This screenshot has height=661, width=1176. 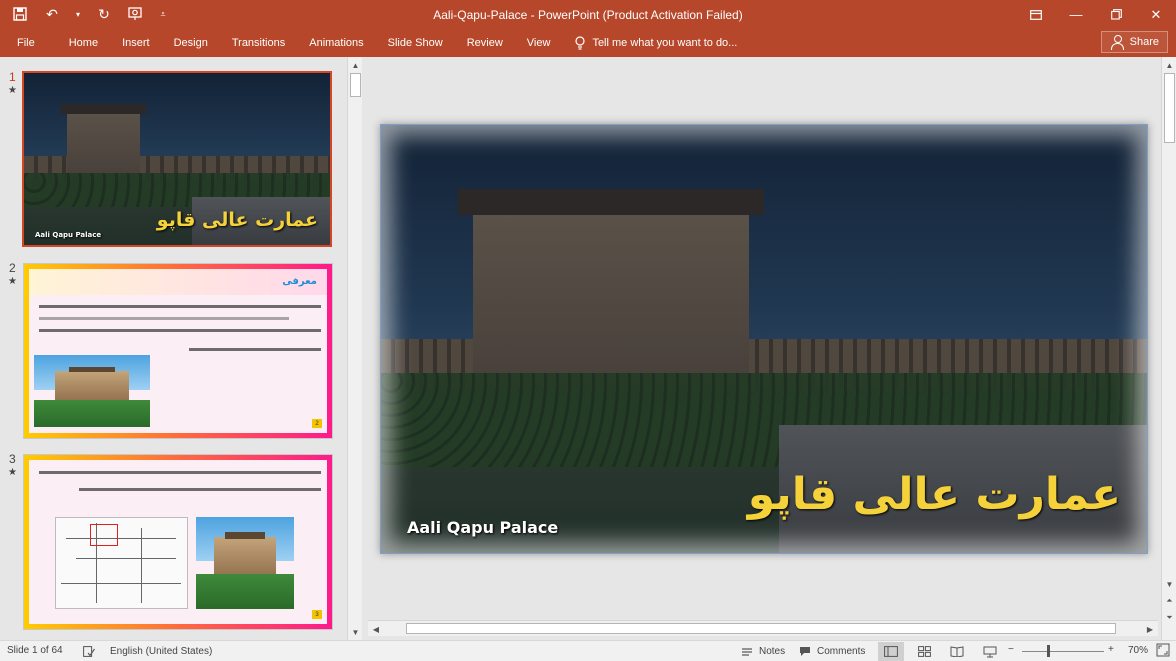 What do you see at coordinates (163, 14) in the screenshot?
I see `customize-qat-icon: ⩡` at bounding box center [163, 14].